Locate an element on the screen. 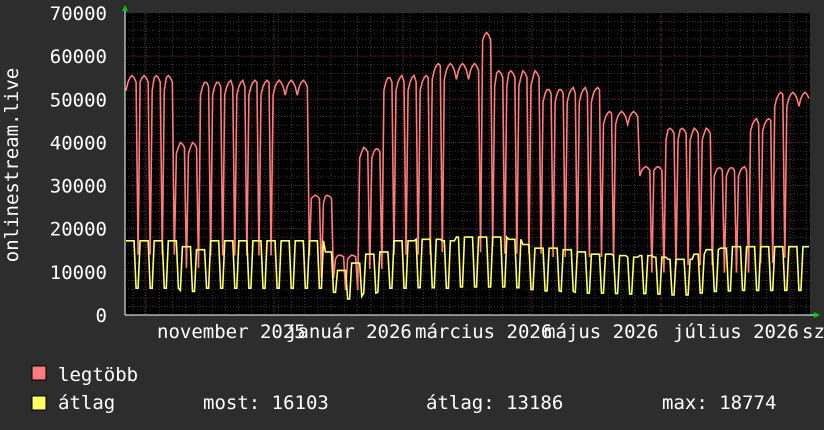 The height and width of the screenshot is (430, 824). x-tick-label: november 2025 is located at coordinates (231, 332).